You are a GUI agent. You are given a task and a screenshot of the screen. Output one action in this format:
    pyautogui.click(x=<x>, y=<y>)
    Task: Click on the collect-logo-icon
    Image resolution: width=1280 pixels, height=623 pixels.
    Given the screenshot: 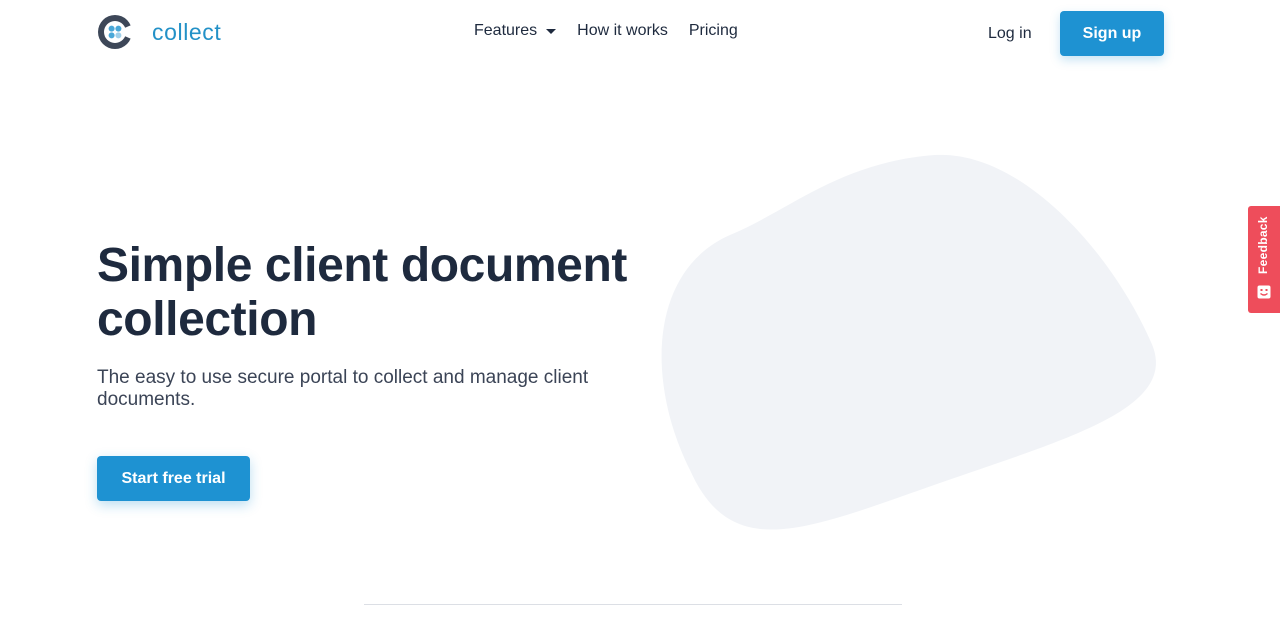 What is the action you would take?
    pyautogui.click(x=115, y=32)
    